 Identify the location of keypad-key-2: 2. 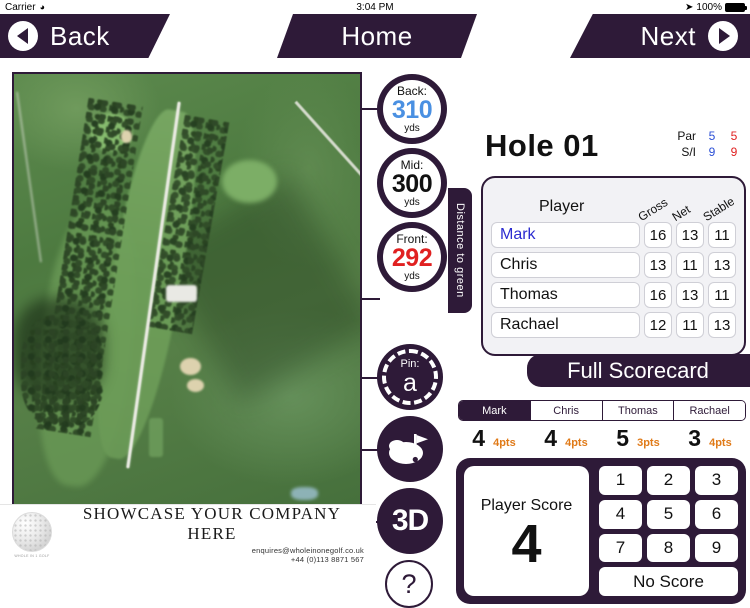
(668, 480).